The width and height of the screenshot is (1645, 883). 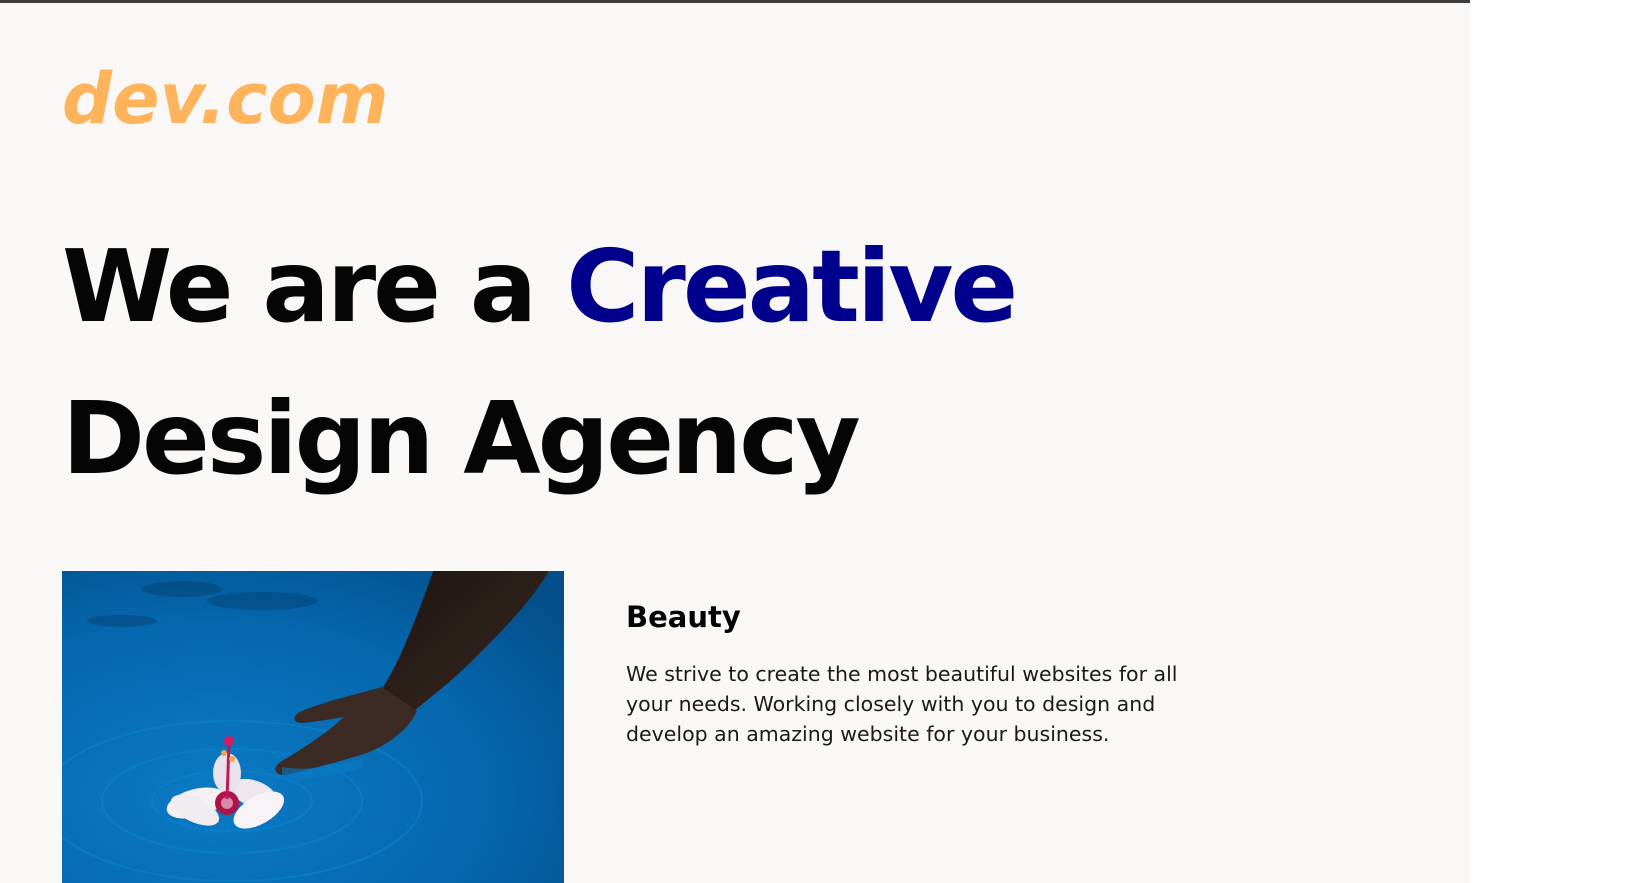 What do you see at coordinates (225, 99) in the screenshot?
I see `site-logo: dev.com` at bounding box center [225, 99].